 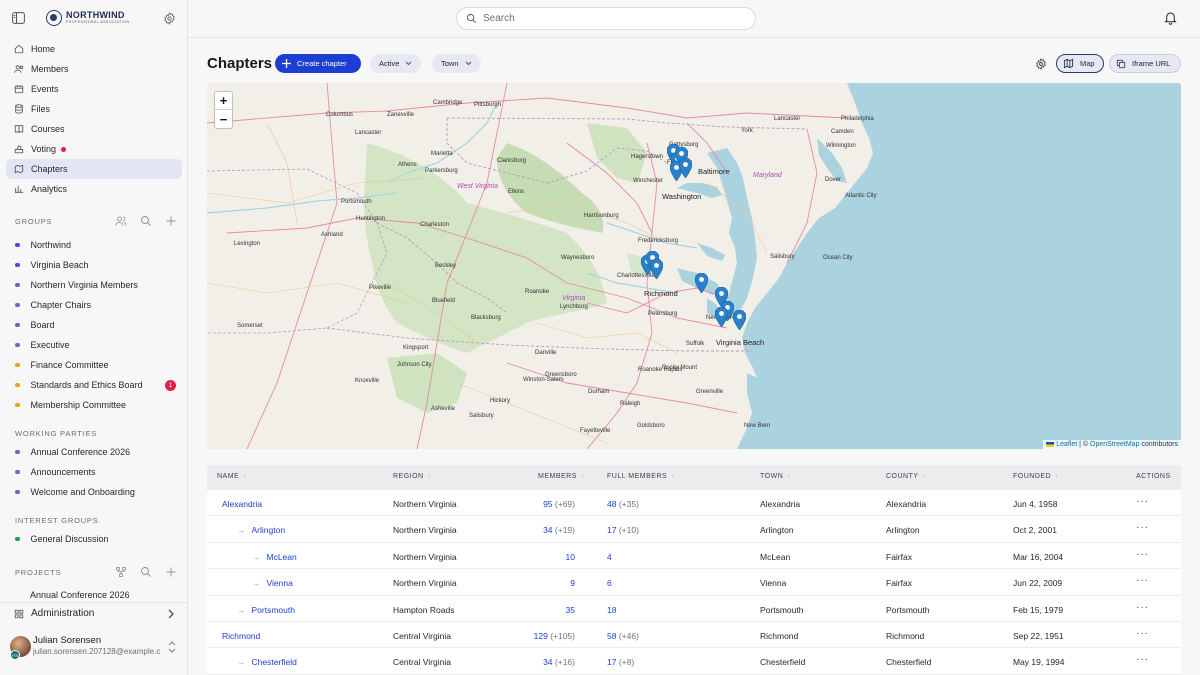 What do you see at coordinates (97, 245) in the screenshot?
I see `group-item: Northwind` at bounding box center [97, 245].